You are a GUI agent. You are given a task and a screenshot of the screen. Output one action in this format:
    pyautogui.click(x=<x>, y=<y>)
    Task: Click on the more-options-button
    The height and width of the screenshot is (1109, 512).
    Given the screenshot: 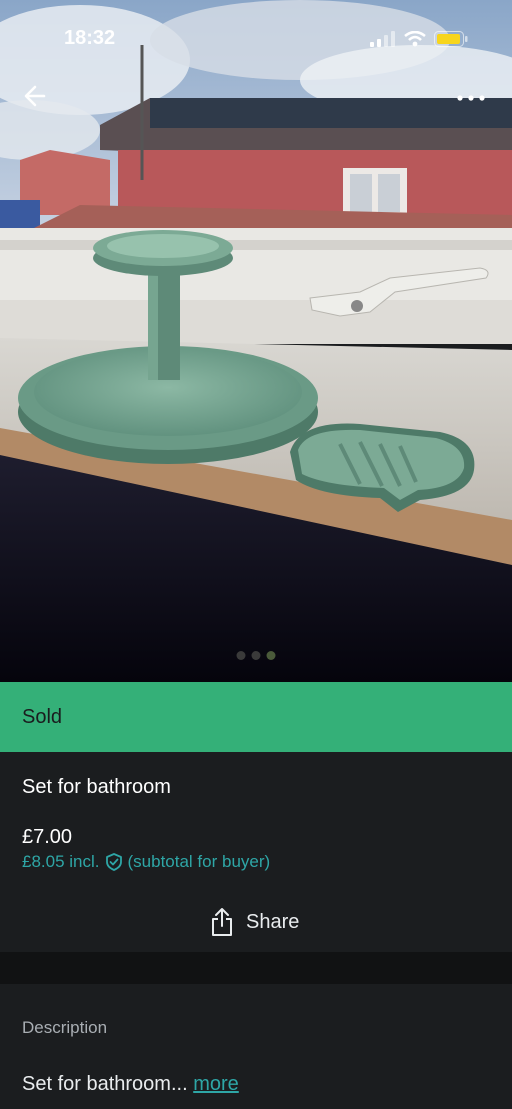 What is the action you would take?
    pyautogui.click(x=474, y=98)
    